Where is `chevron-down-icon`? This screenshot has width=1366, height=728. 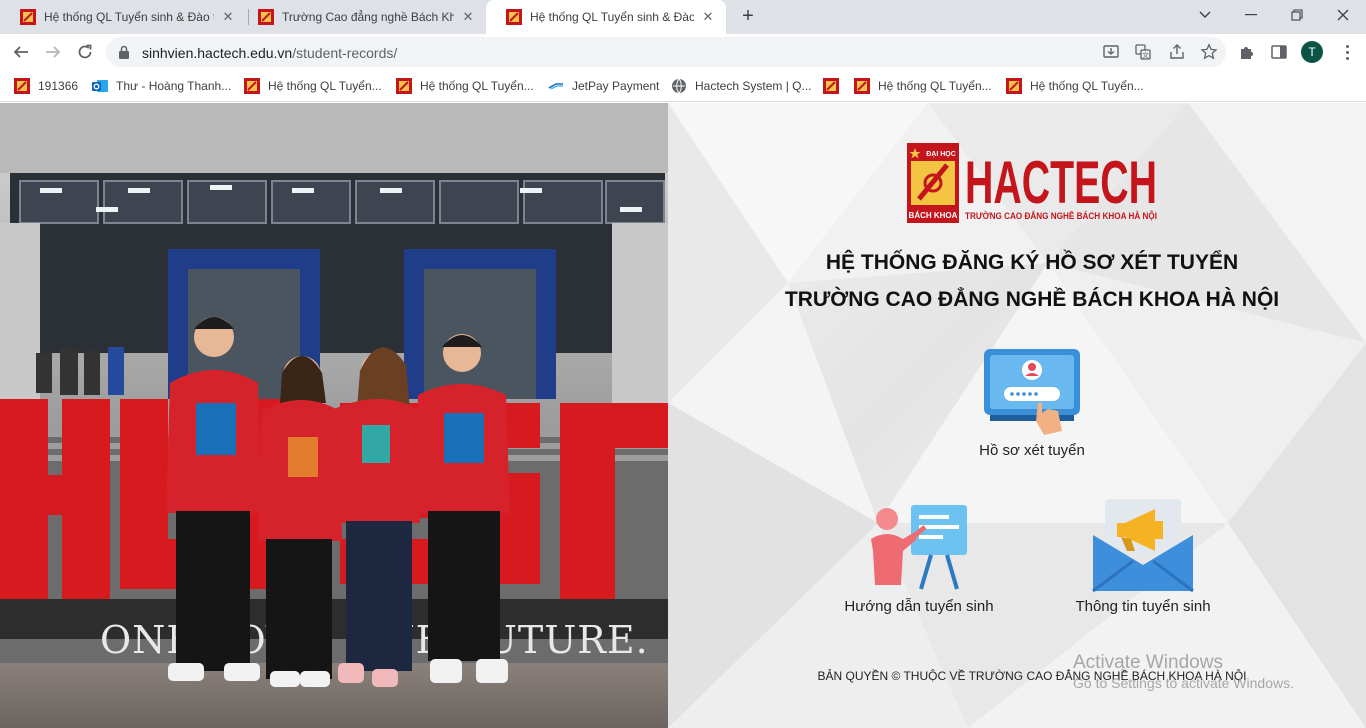
chevron-down-icon is located at coordinates (1205, 14).